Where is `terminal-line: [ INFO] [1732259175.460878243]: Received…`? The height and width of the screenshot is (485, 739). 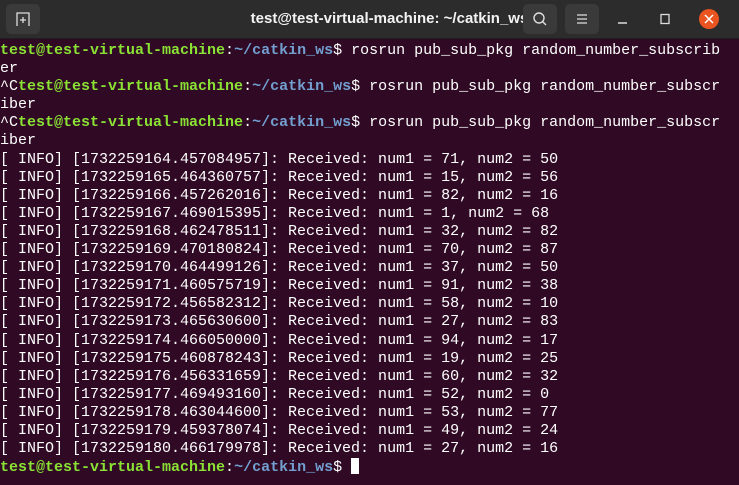
terminal-line: [ INFO] [1732259175.460878243]: Received… is located at coordinates (369, 359).